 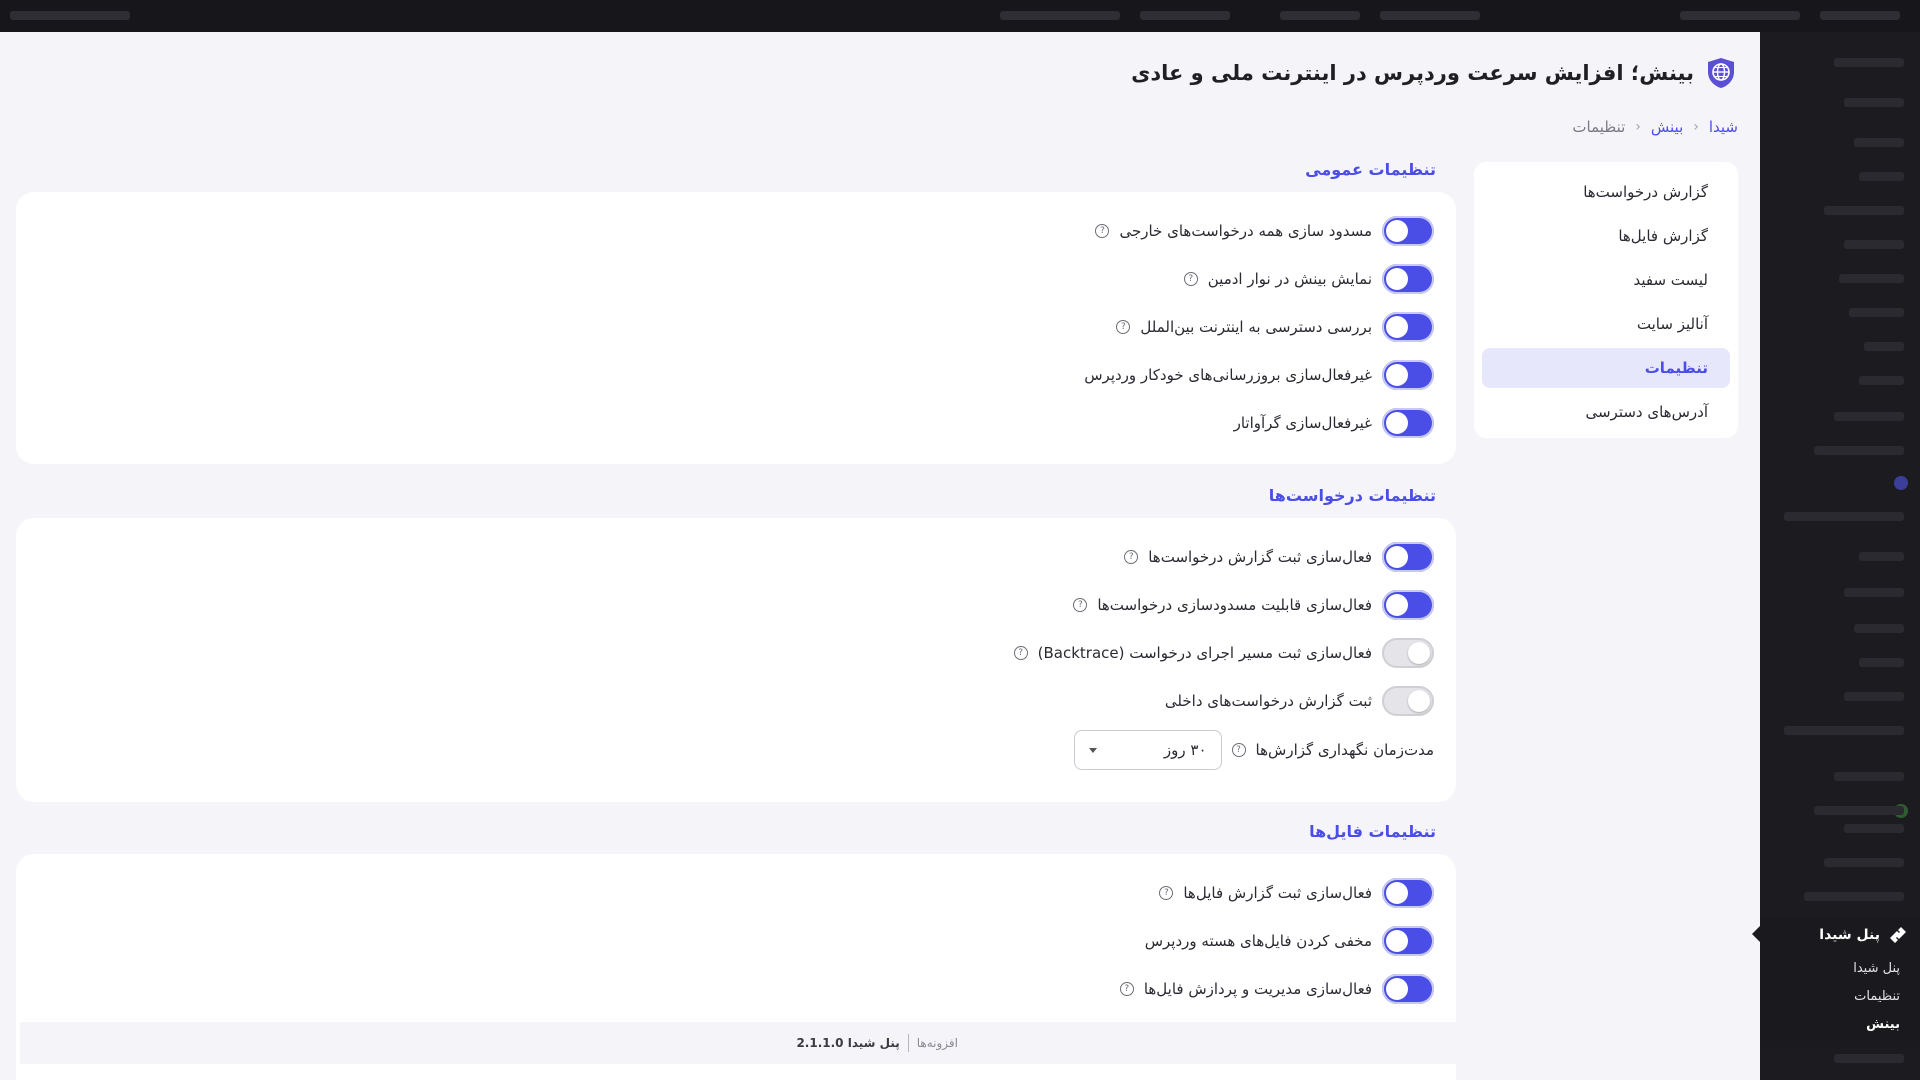 What do you see at coordinates (1672, 324) in the screenshot?
I see `sidebar-item-label: آنالیز سایت` at bounding box center [1672, 324].